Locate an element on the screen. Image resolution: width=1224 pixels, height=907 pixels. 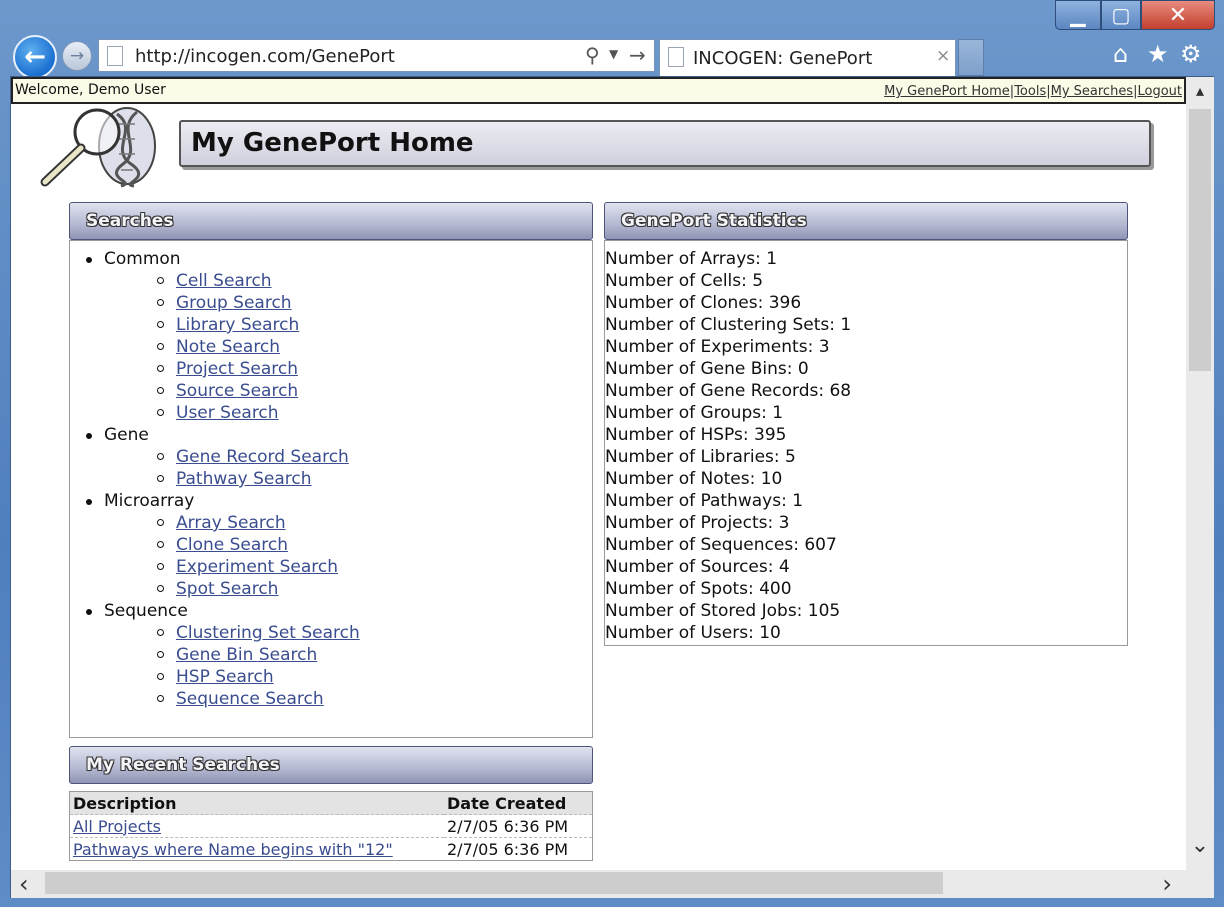
search-link-note: Note Search is located at coordinates (218, 347).